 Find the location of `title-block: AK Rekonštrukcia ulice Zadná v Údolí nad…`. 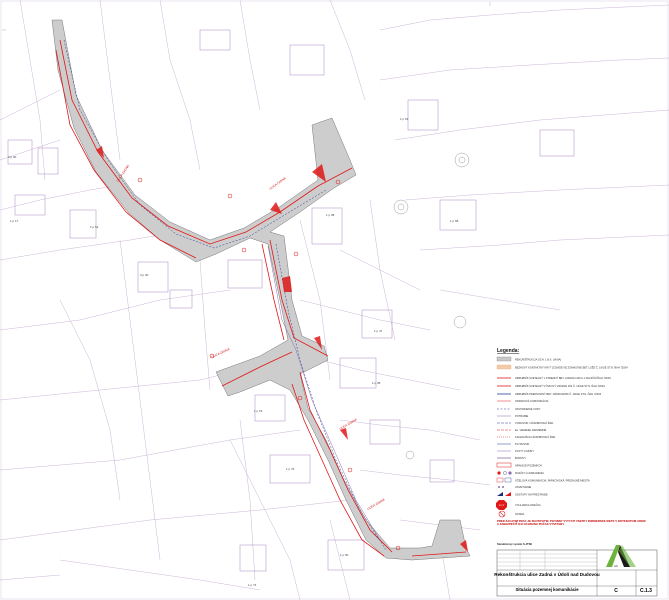

title-block: AK Rekonštrukcia ulice Zadná v Údolí nad… is located at coordinates (576, 571).